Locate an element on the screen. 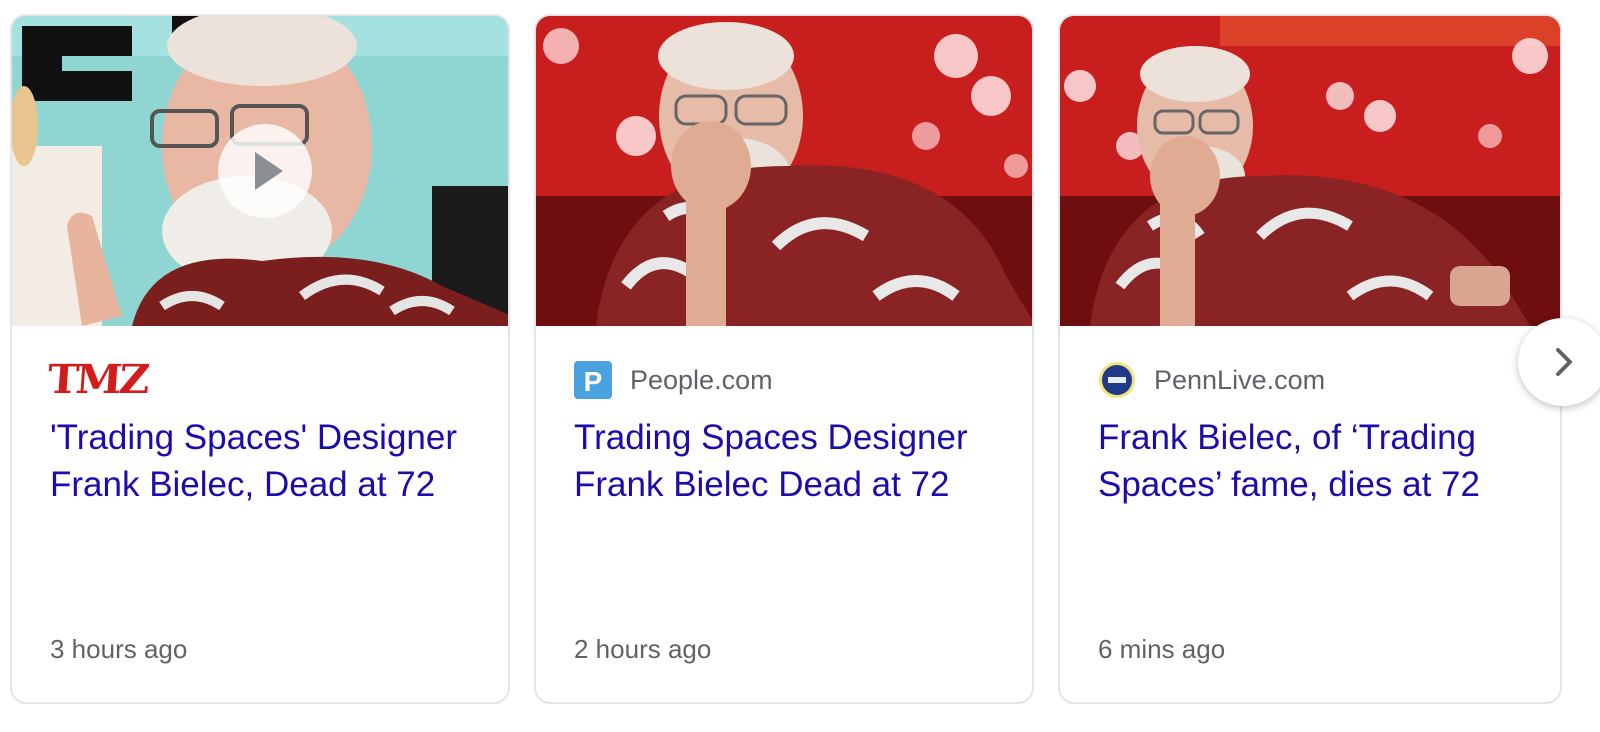 The width and height of the screenshot is (1600, 732). timestamp: 2 hours ago is located at coordinates (643, 649).